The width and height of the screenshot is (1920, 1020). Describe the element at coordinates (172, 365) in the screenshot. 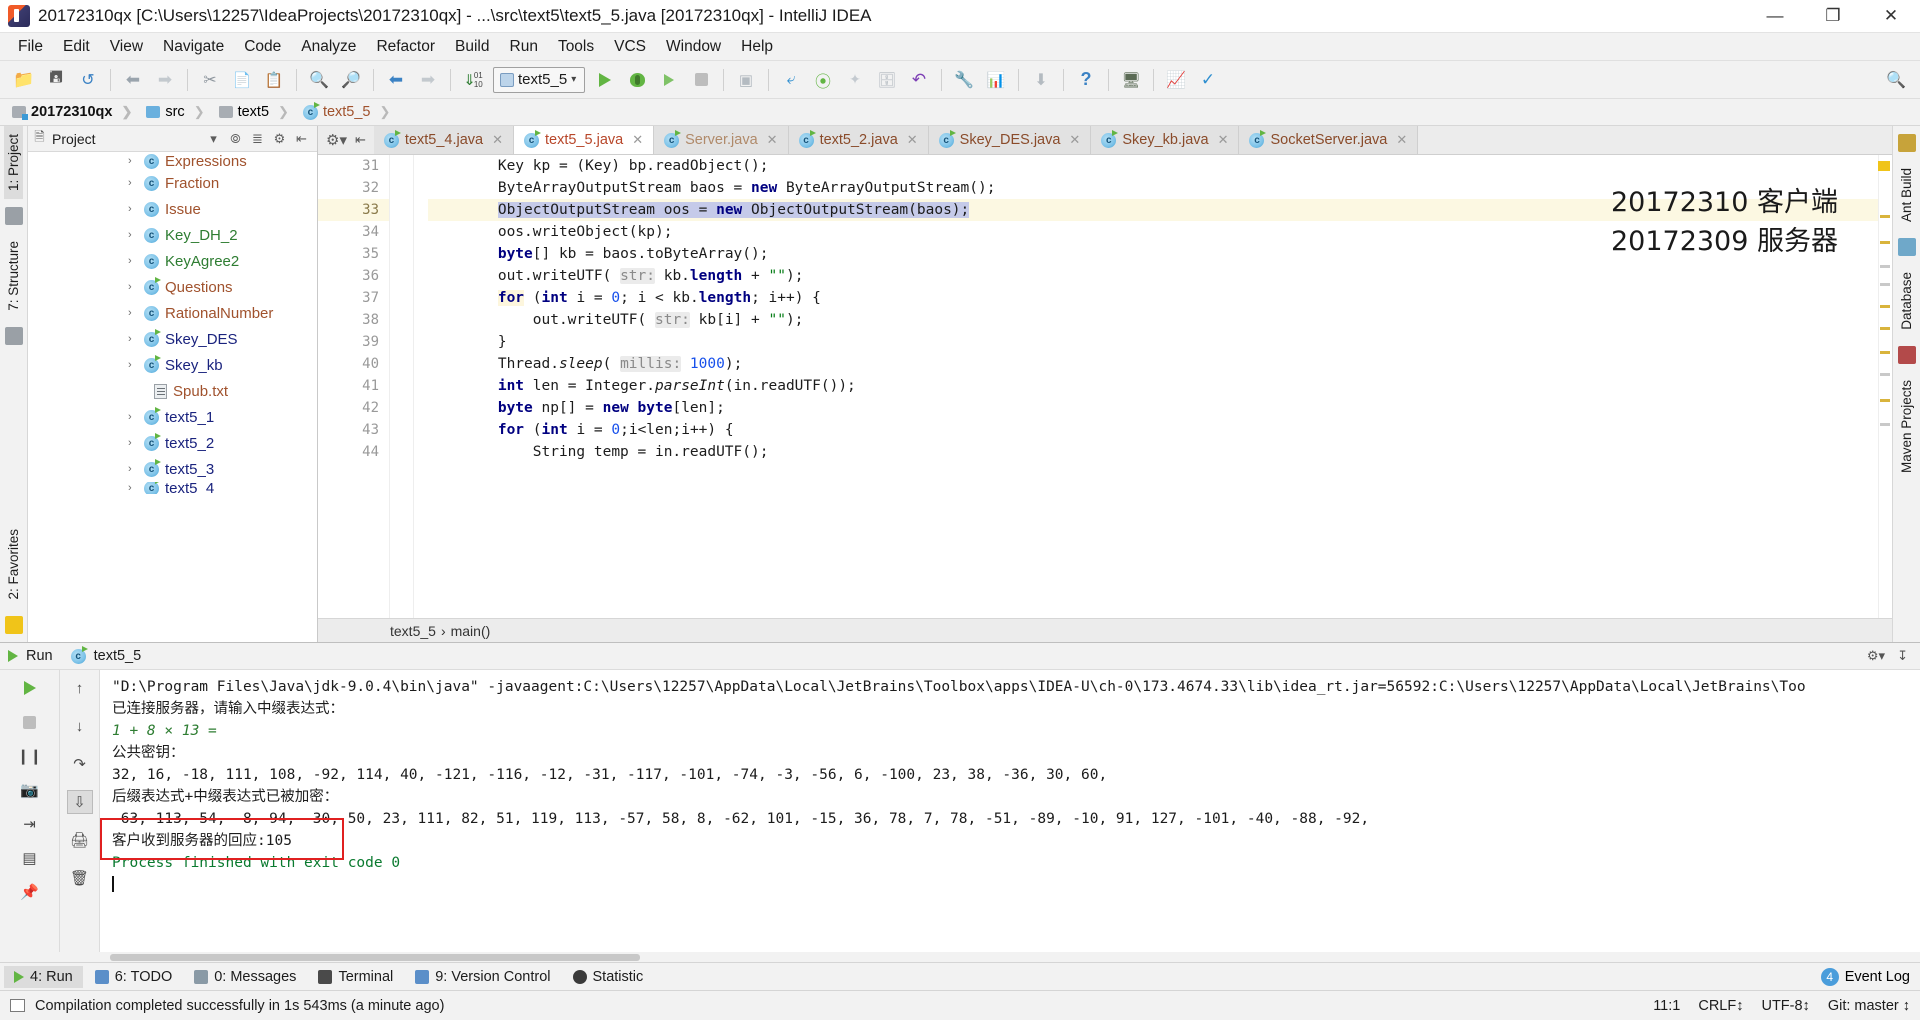

I see `tree-item-skey-kb: › c Skey_kb` at that location.